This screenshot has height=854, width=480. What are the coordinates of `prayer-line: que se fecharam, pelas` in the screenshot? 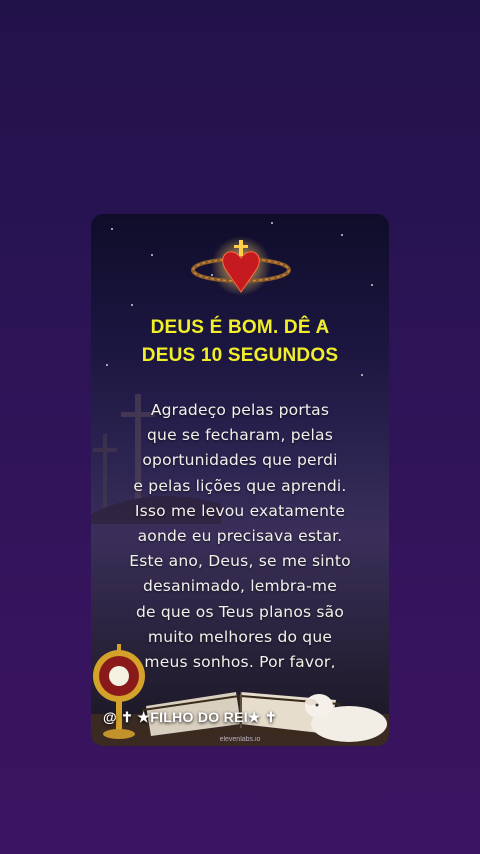 It's located at (240, 435).